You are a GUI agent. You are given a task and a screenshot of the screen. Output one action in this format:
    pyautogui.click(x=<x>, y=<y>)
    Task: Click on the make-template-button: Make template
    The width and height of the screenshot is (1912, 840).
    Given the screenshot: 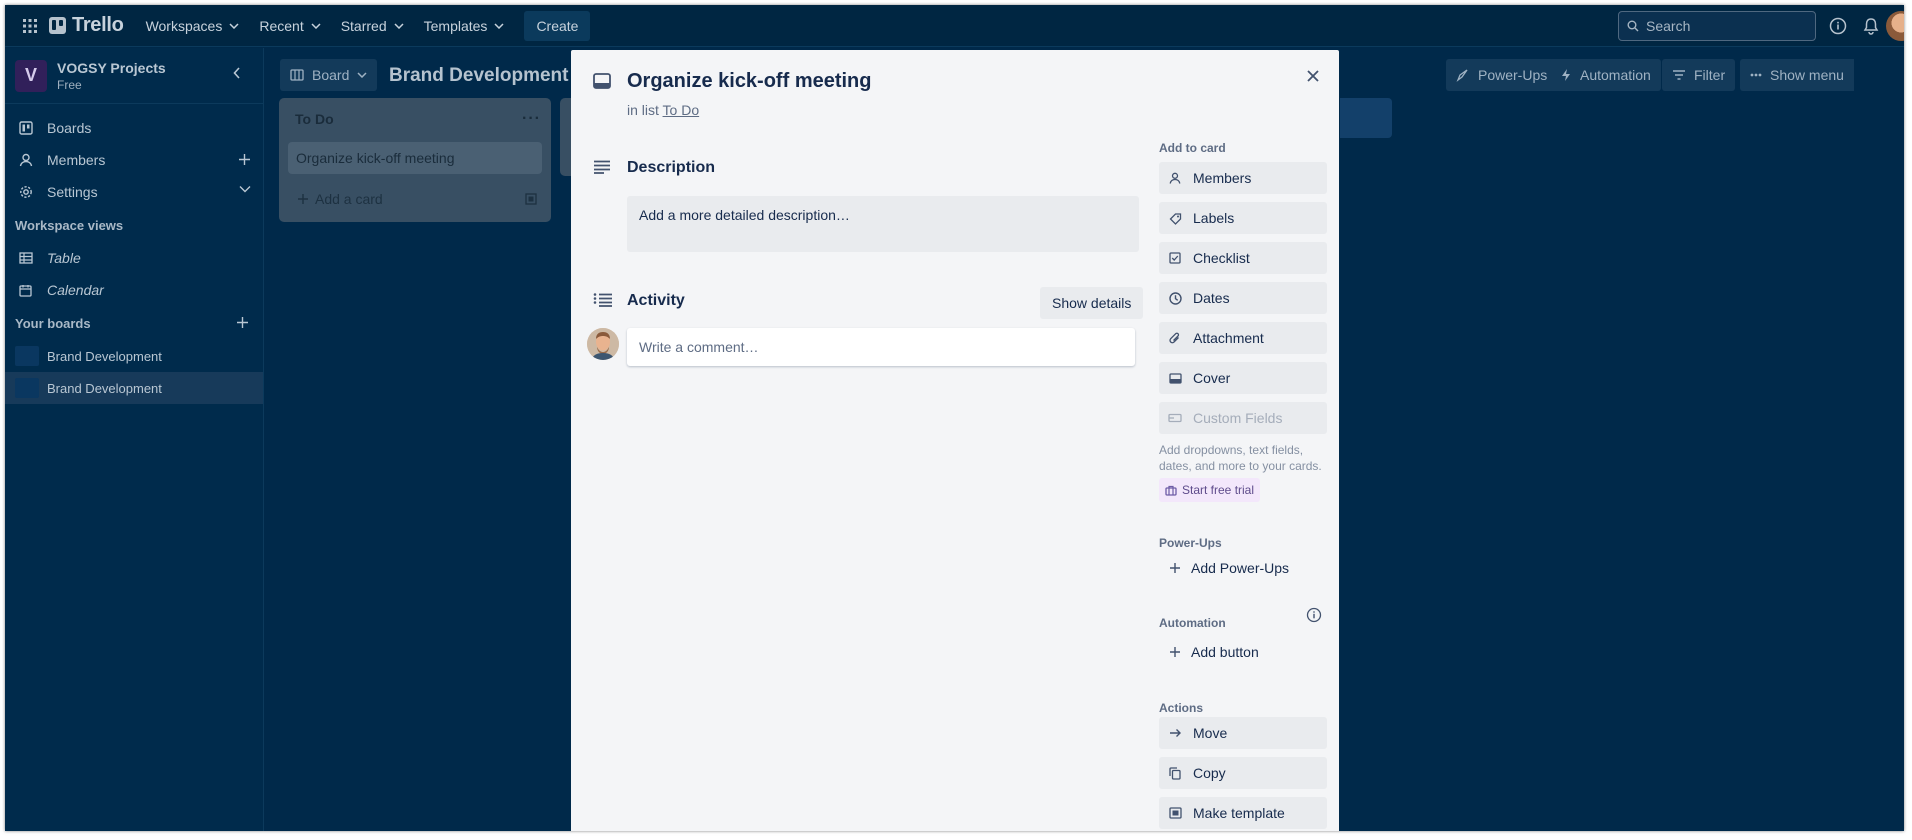 What is the action you would take?
    pyautogui.click(x=1243, y=813)
    